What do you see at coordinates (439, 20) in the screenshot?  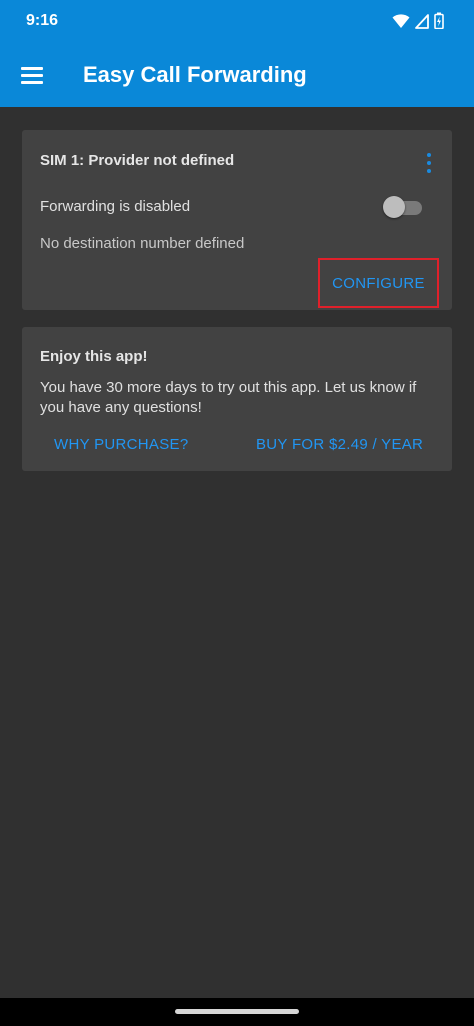 I see `battery-charging-icon` at bounding box center [439, 20].